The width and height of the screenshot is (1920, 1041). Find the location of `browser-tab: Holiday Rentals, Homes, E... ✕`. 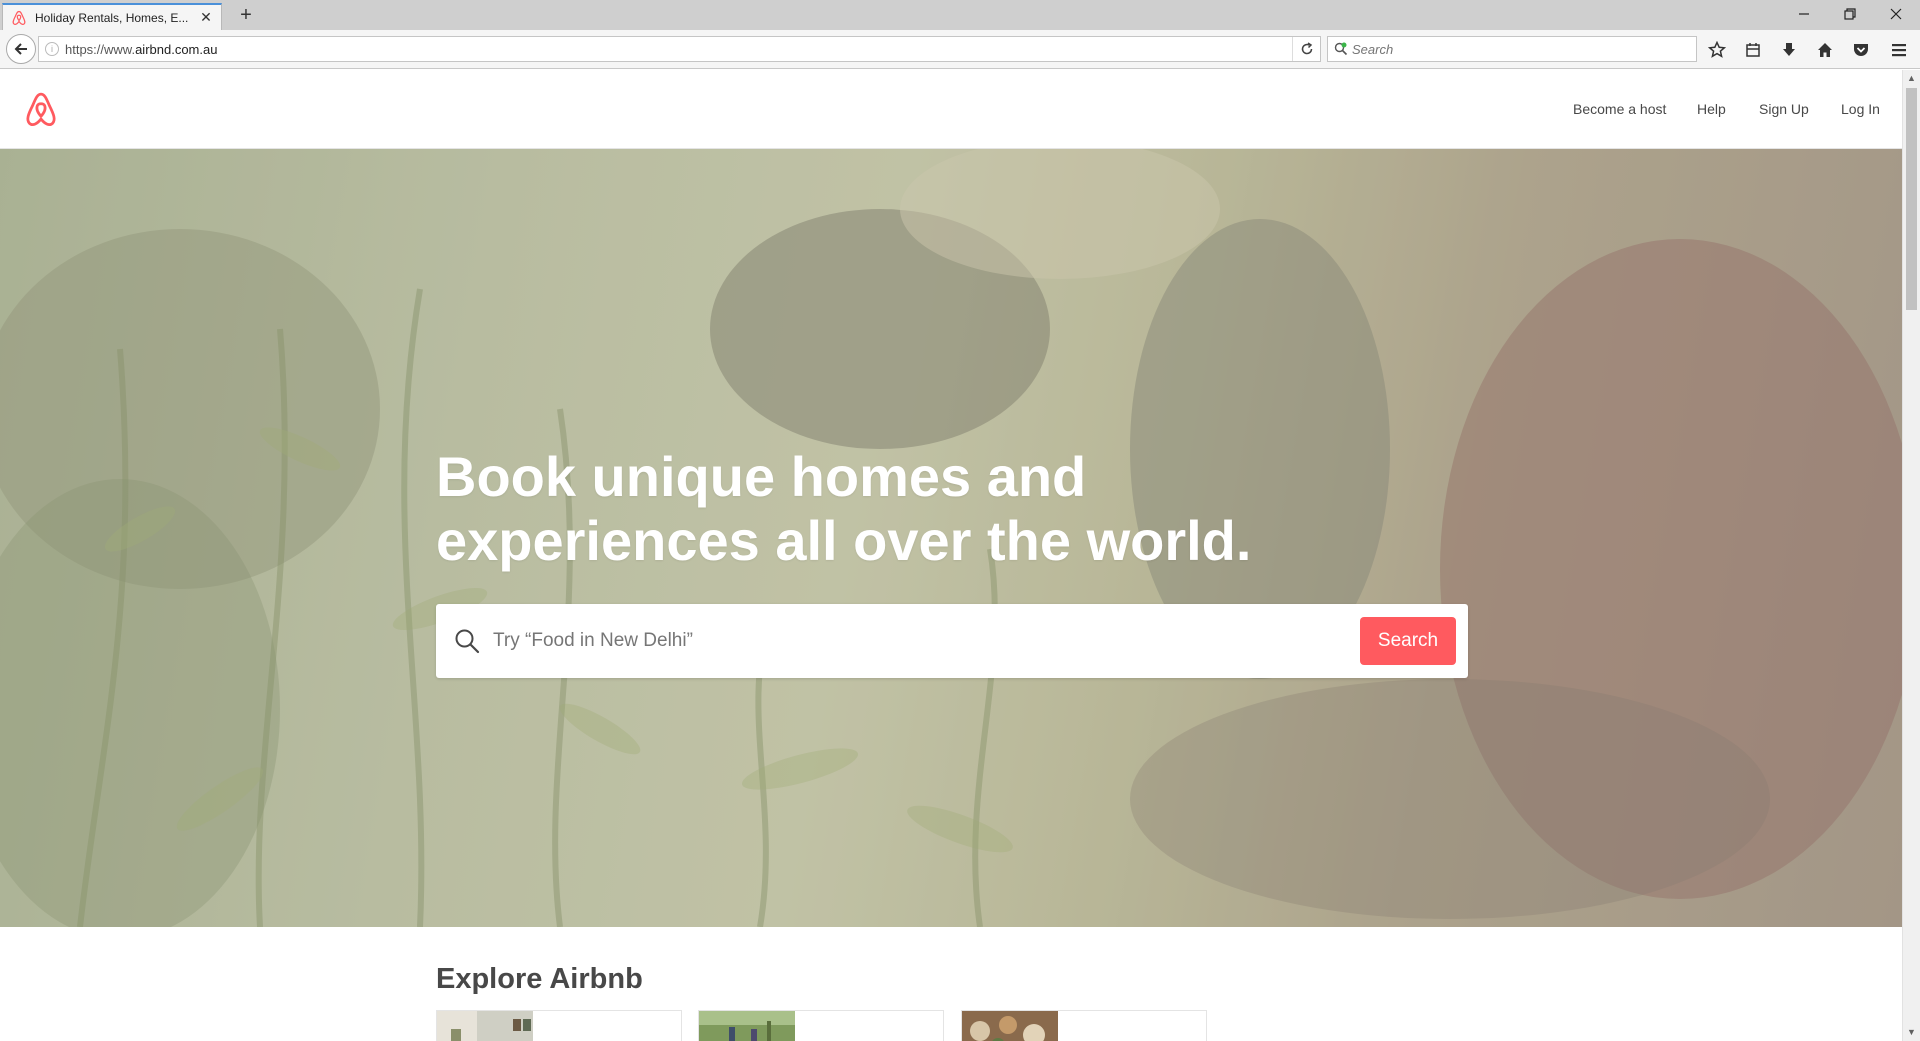

browser-tab: Holiday Rentals, Homes, E... ✕ is located at coordinates (112, 16).